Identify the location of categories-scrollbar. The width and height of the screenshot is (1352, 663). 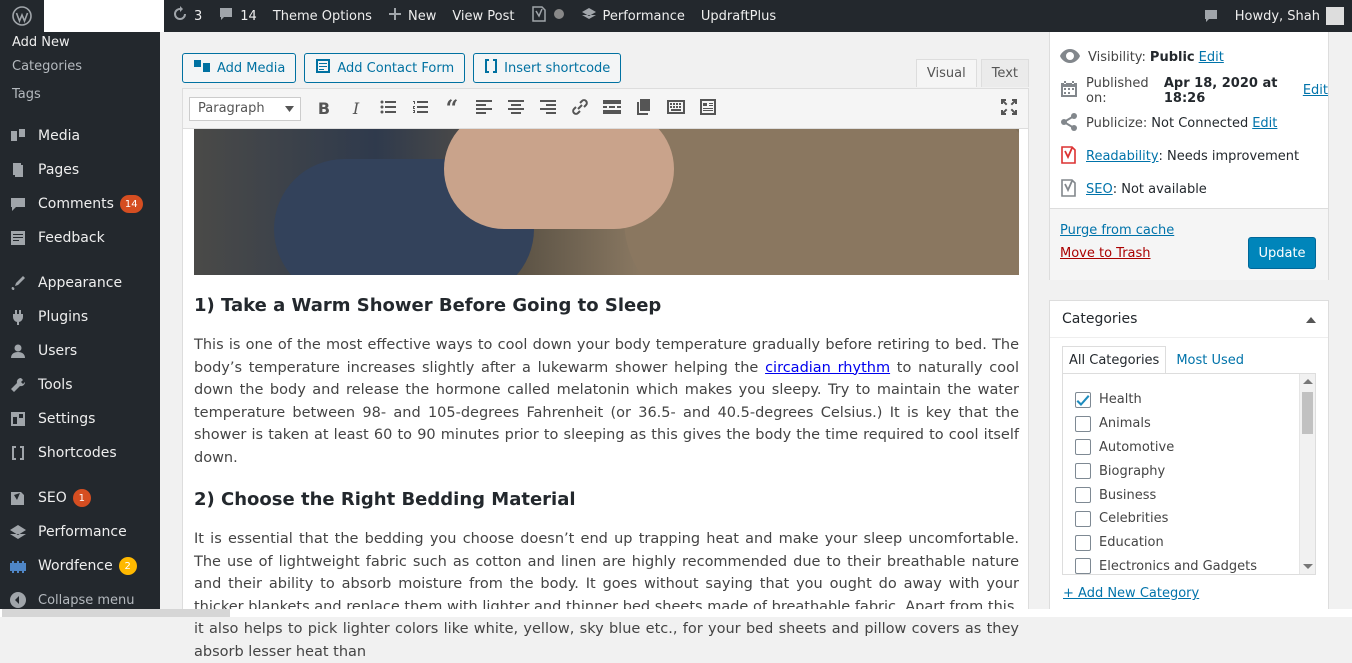
(1307, 474).